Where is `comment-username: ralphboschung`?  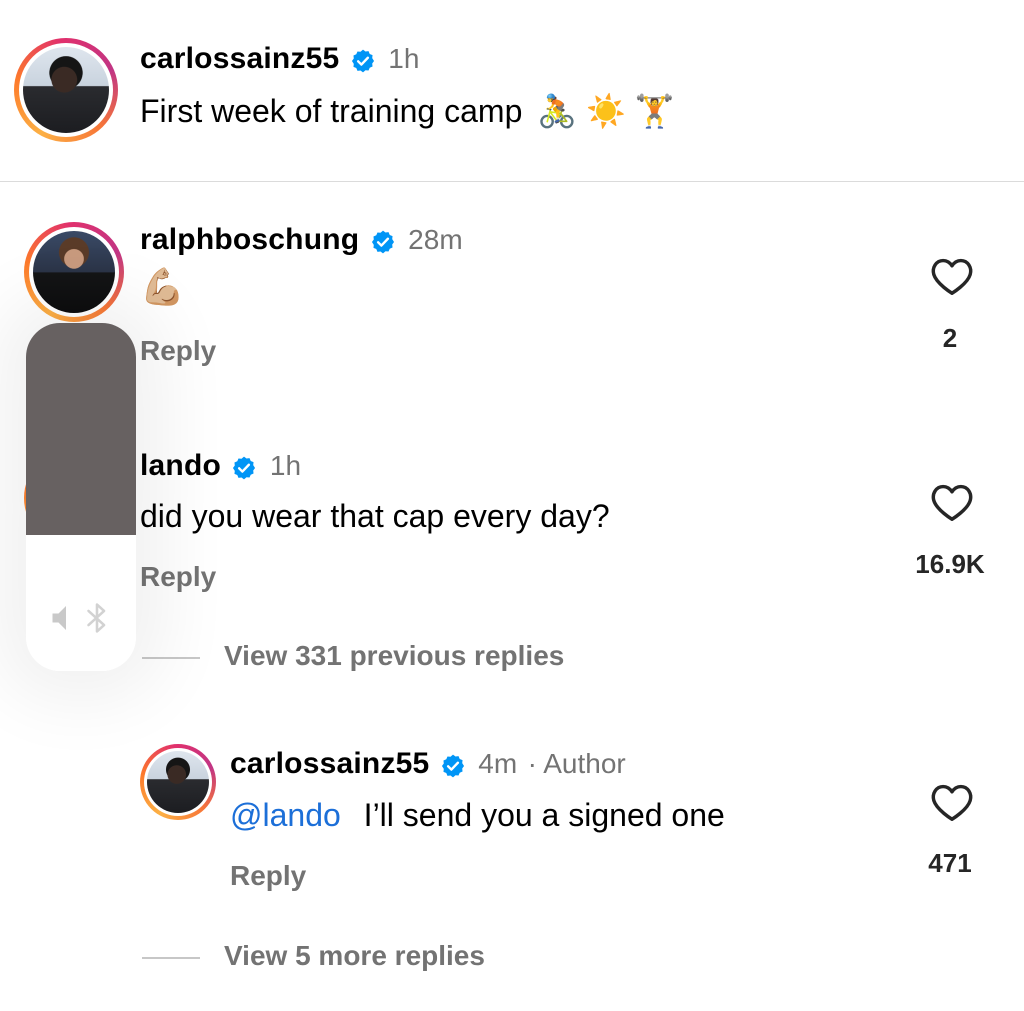 comment-username: ralphboschung is located at coordinates (249, 239).